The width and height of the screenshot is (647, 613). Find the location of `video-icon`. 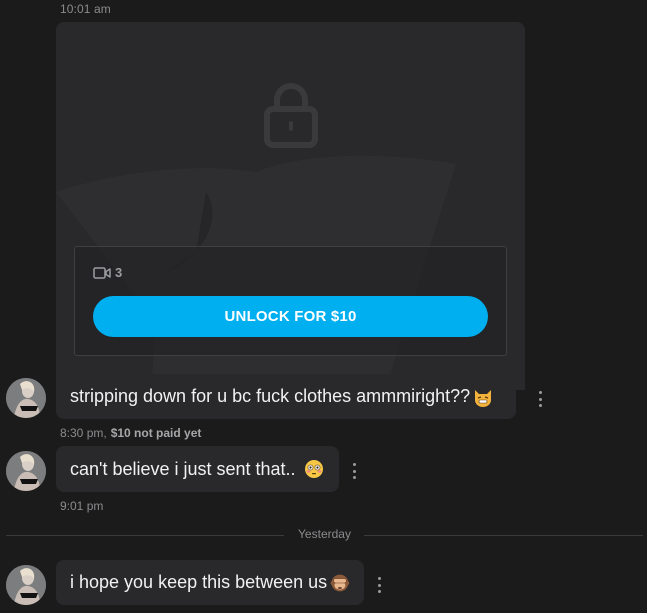

video-icon is located at coordinates (102, 272).